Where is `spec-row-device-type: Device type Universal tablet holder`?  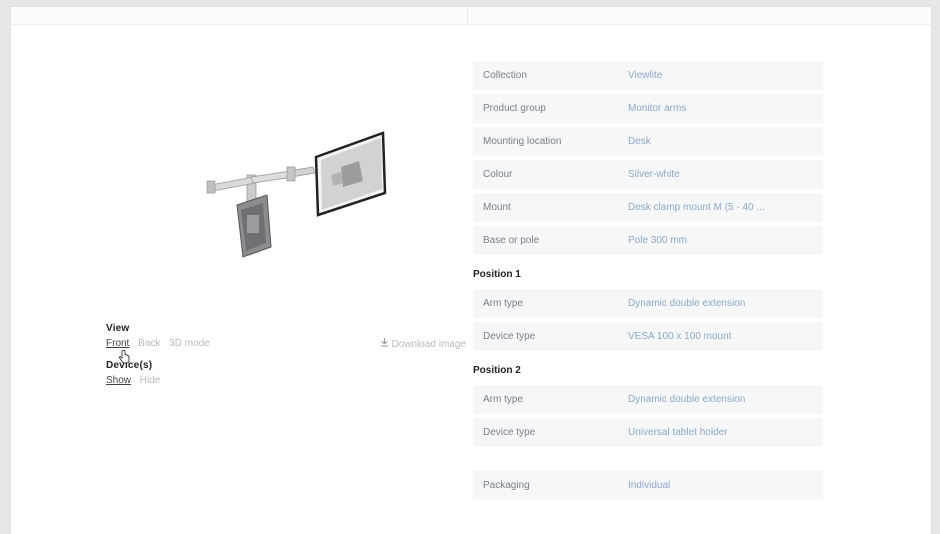 spec-row-device-type: Device type Universal tablet holder is located at coordinates (648, 432).